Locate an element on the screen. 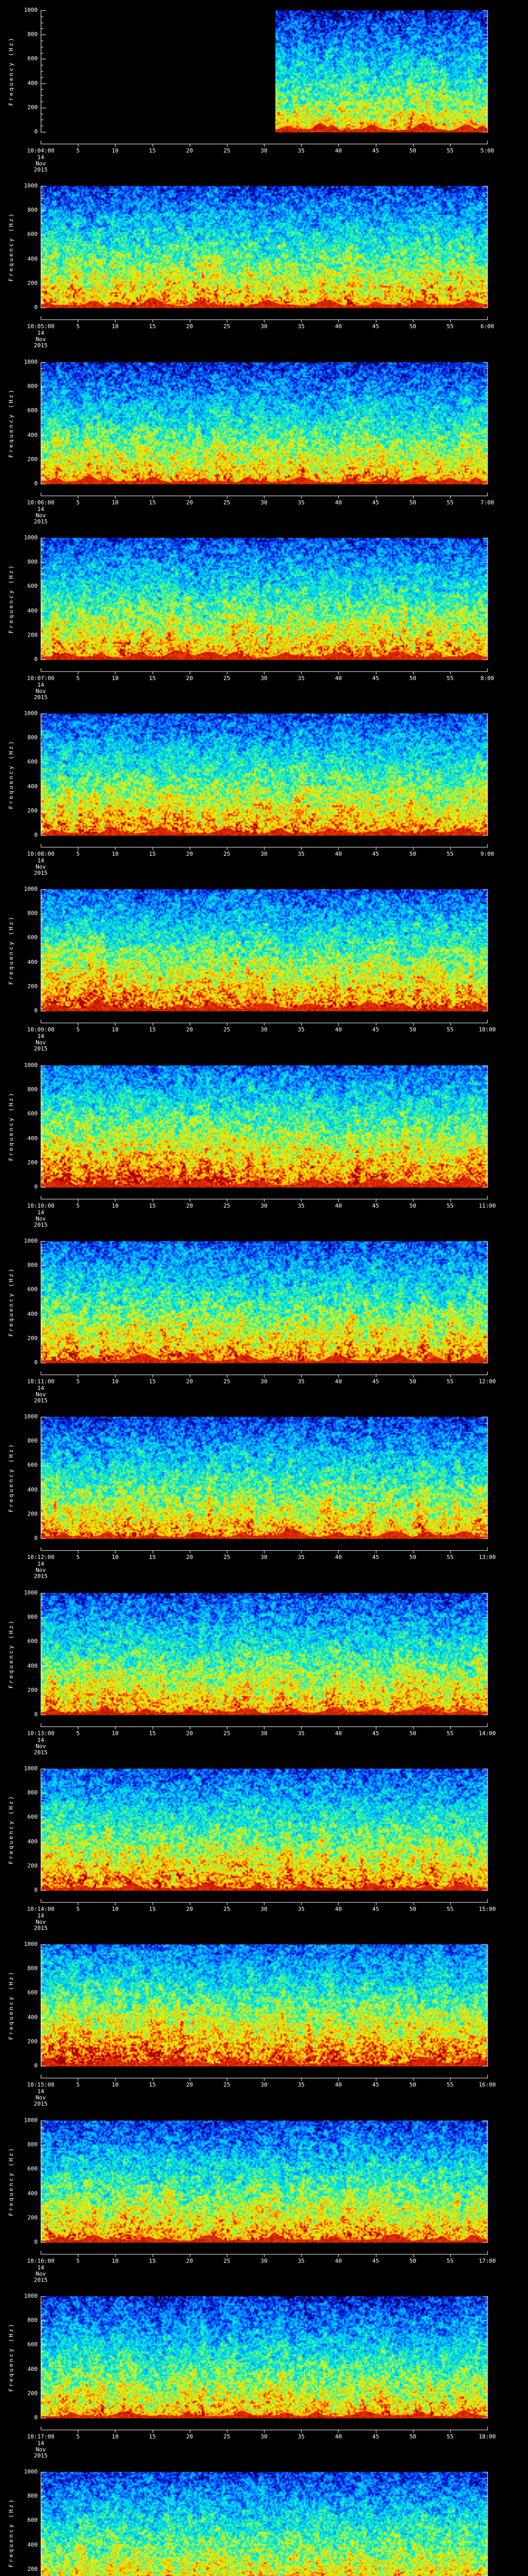 This screenshot has width=528, height=2576. x-end-label: 8:00 is located at coordinates (487, 678).